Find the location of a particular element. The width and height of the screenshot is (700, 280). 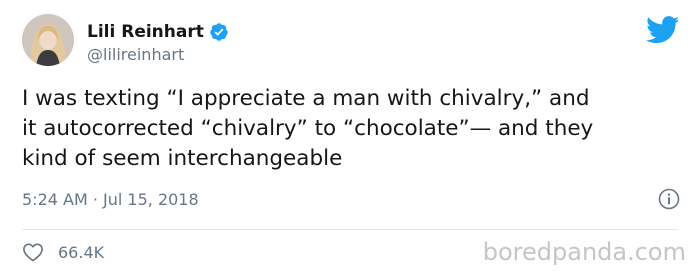

author-name-row: Lili Reinhart is located at coordinates (158, 32).